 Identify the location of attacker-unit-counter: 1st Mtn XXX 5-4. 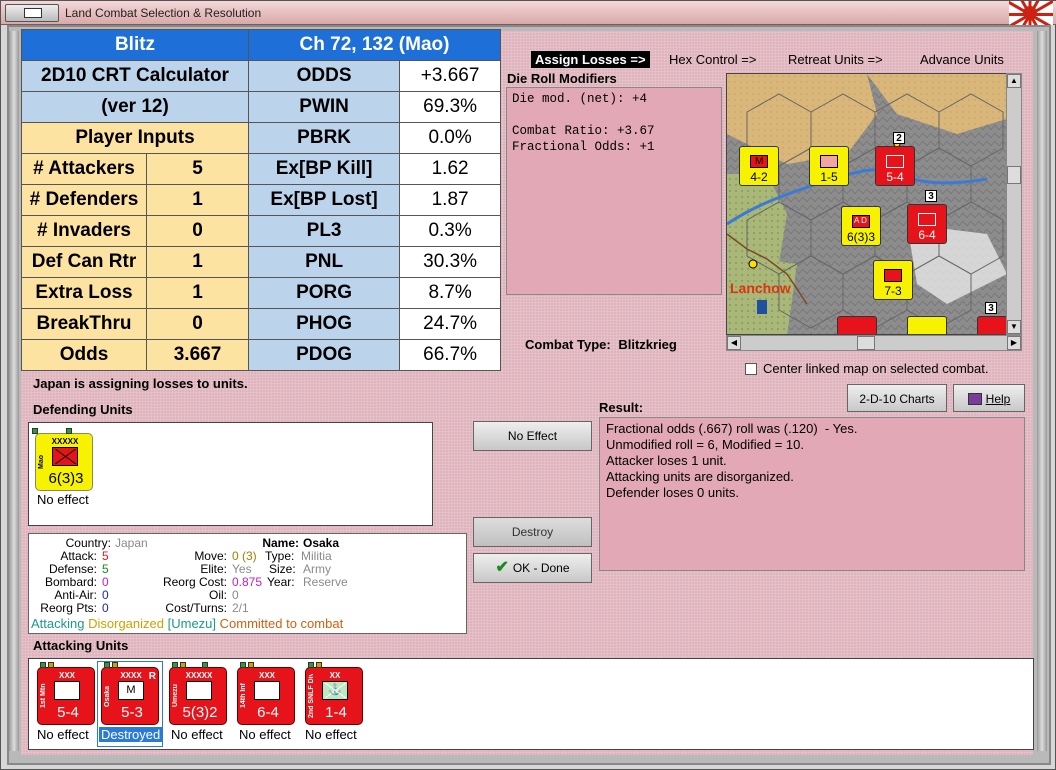
(66, 693).